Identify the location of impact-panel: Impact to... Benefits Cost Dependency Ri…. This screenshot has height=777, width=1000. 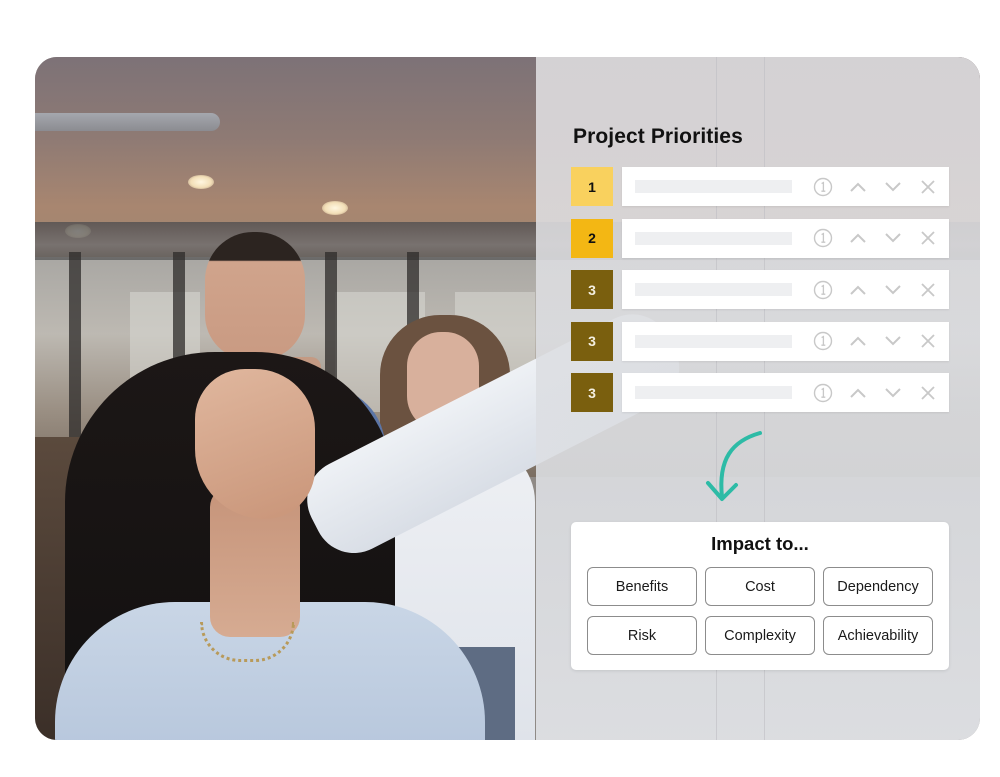
(760, 596).